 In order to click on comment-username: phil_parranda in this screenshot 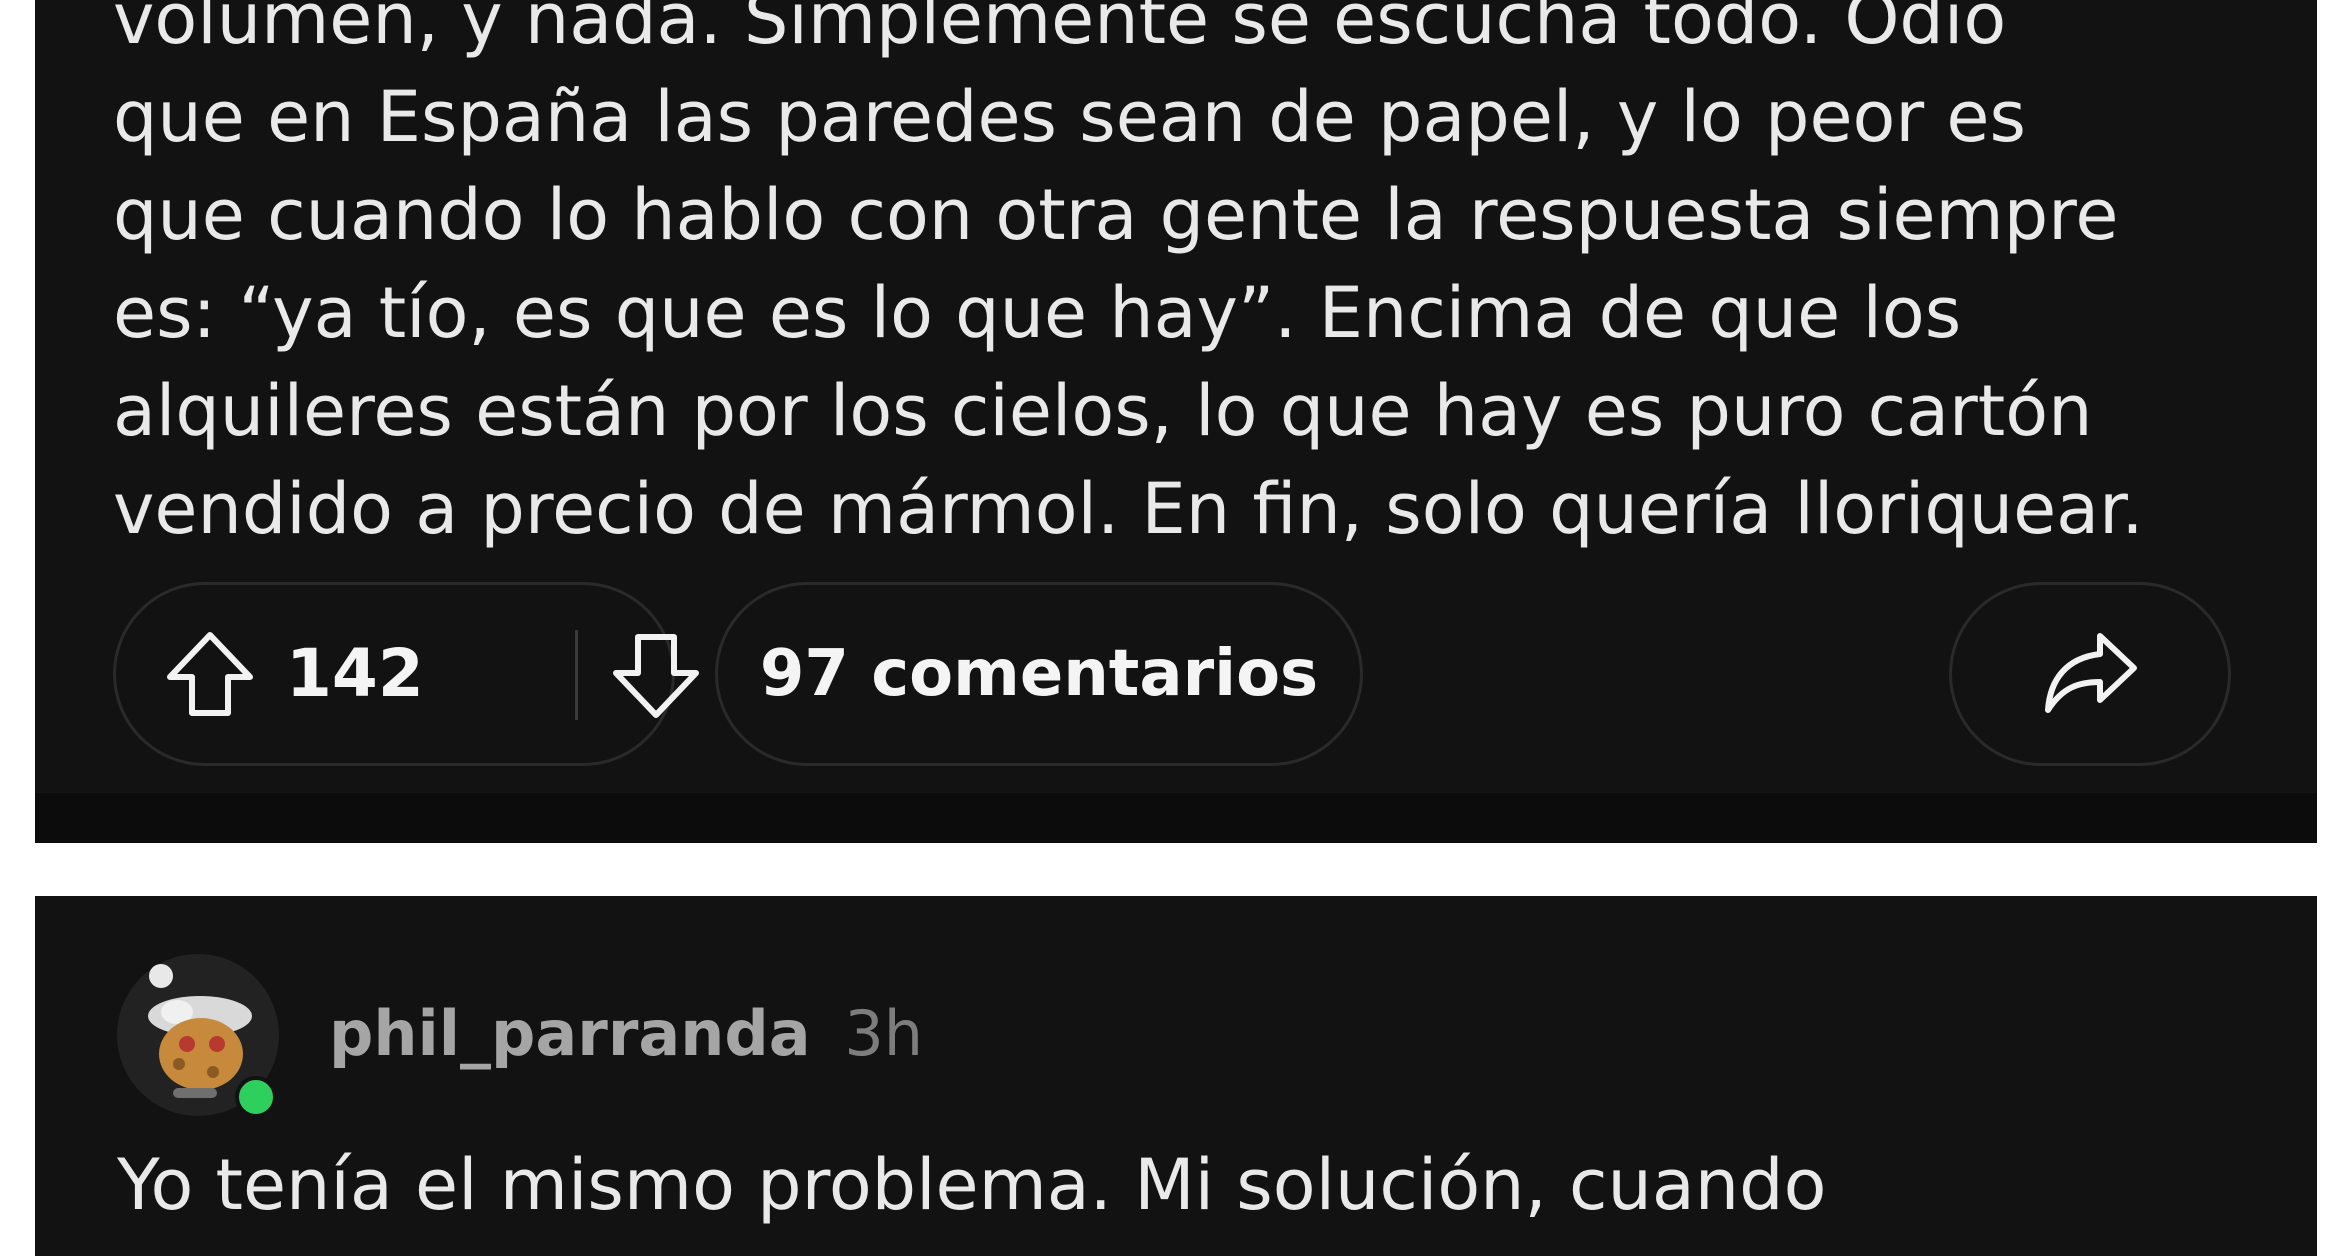, I will do `click(570, 1033)`.